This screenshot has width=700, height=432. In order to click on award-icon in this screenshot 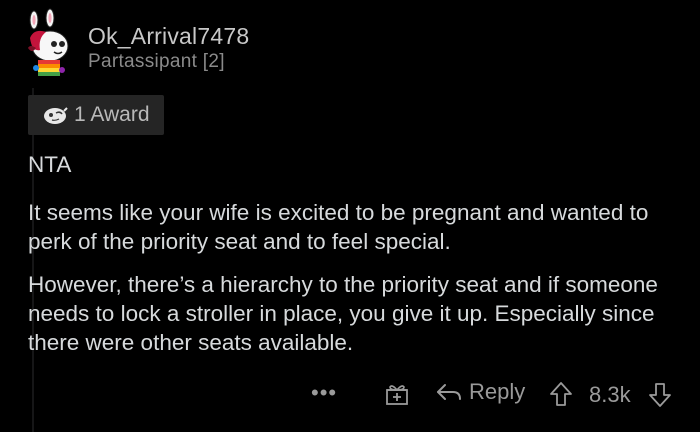, I will do `click(56, 115)`.